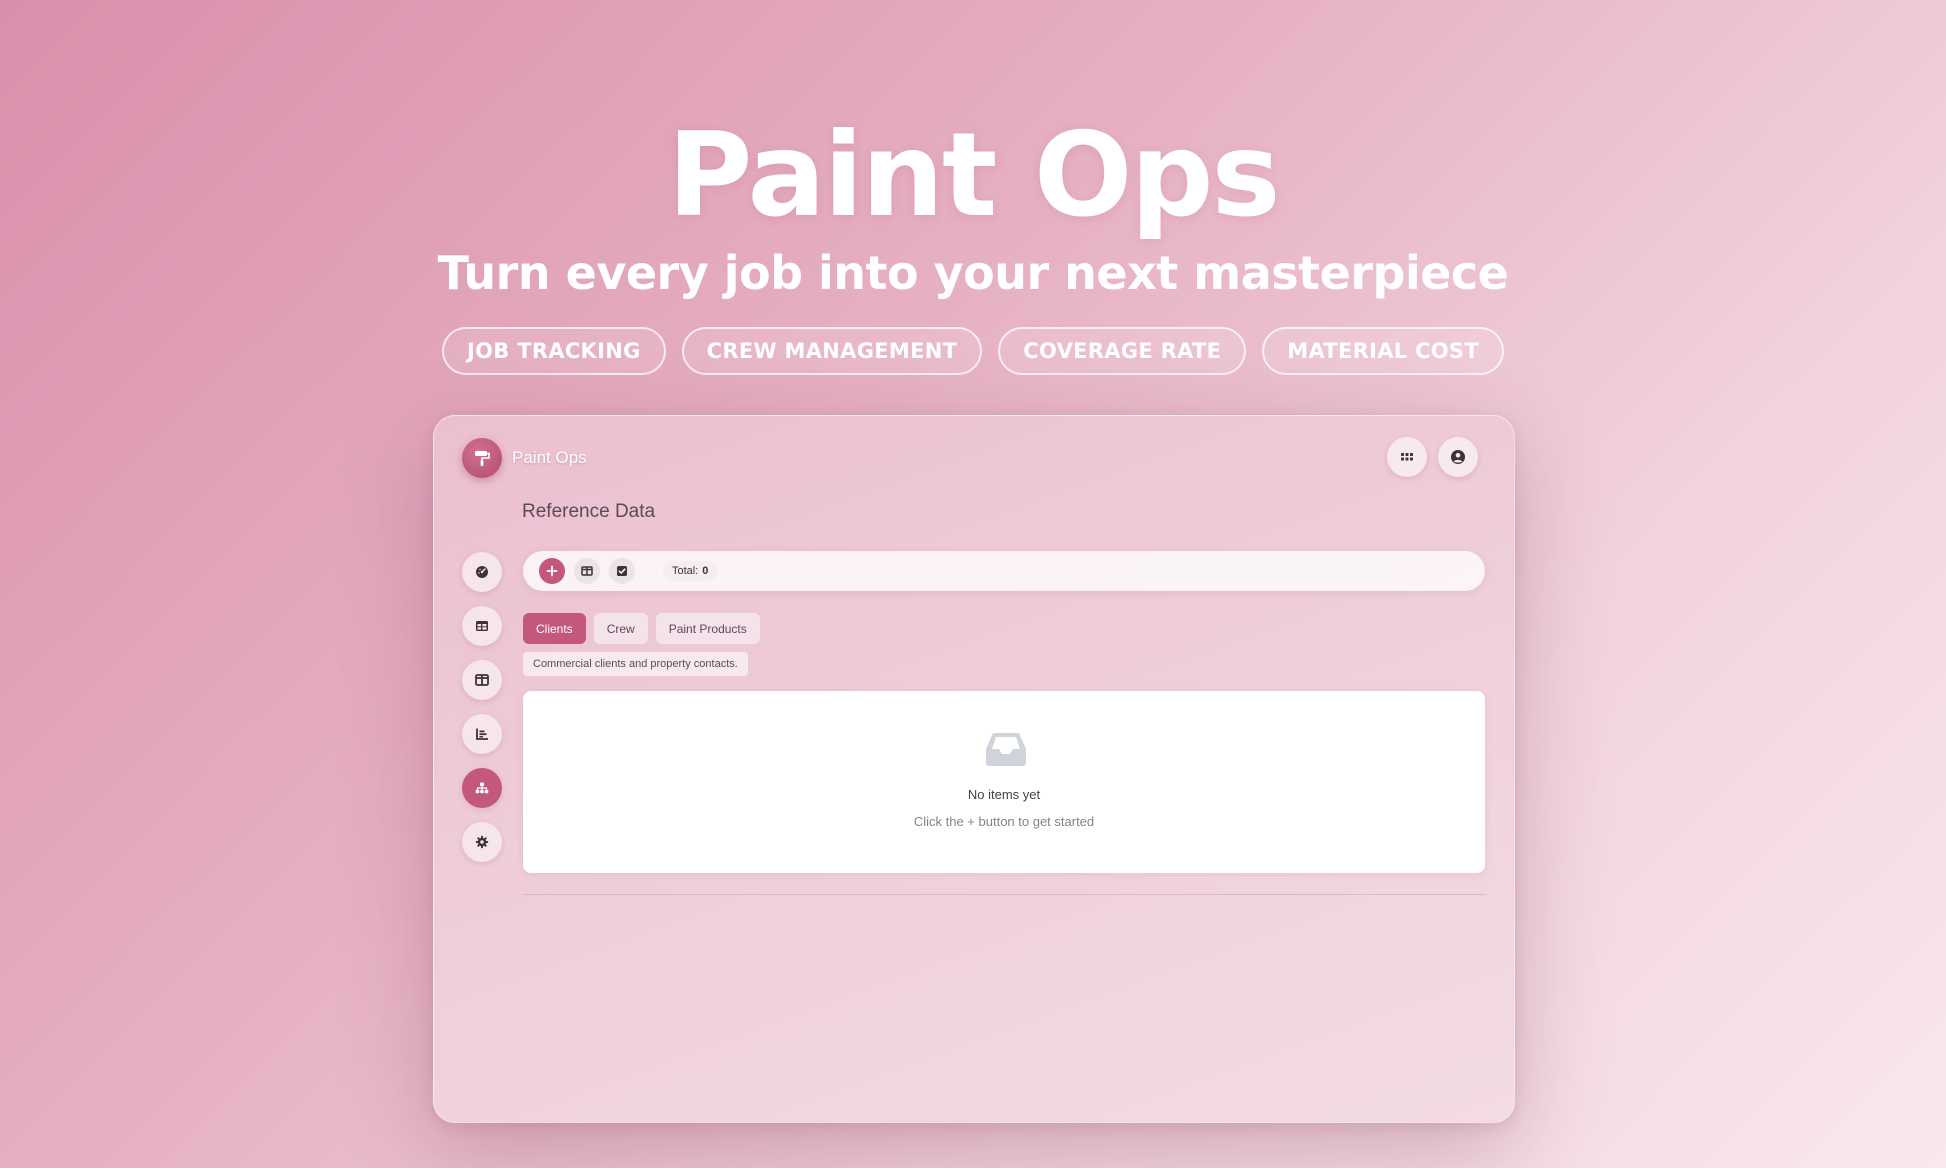  I want to click on hierarchy-icon, so click(482, 788).